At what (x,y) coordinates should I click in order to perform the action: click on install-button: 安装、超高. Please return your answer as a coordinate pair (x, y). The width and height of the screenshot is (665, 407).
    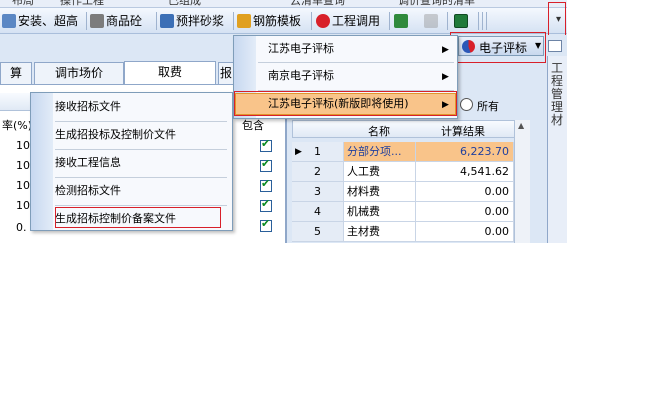
    Looking at the image, I should click on (40, 21).